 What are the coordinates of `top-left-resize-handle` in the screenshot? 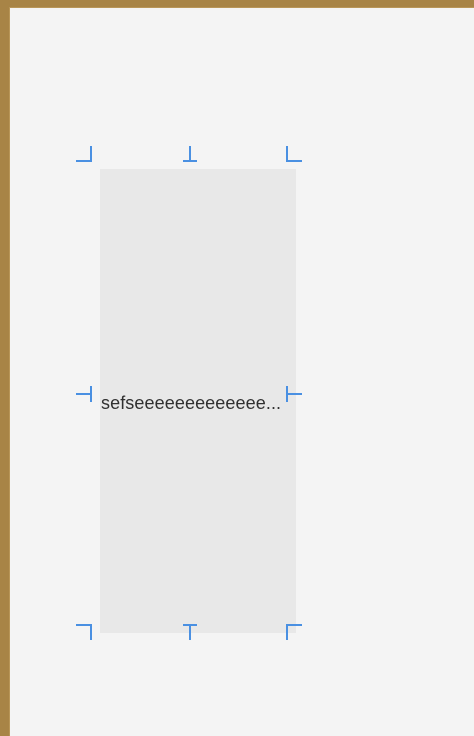 It's located at (84, 154).